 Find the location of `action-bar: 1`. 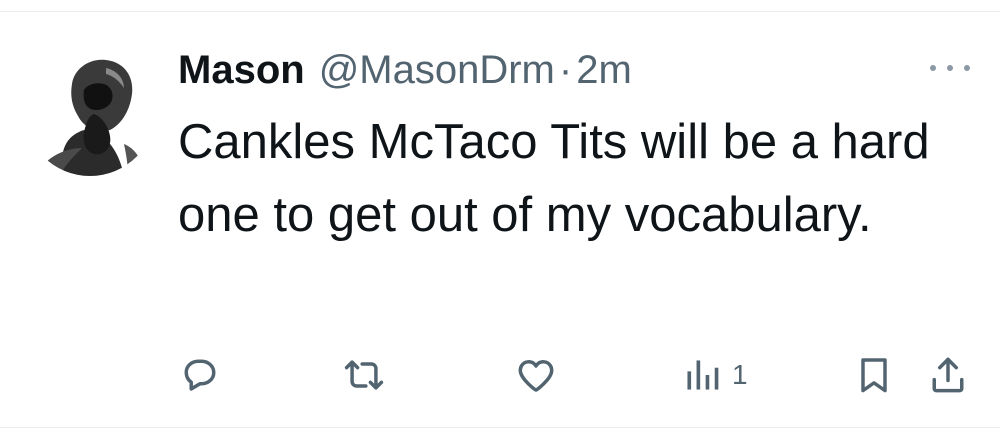

action-bar: 1 is located at coordinates (500, 375).